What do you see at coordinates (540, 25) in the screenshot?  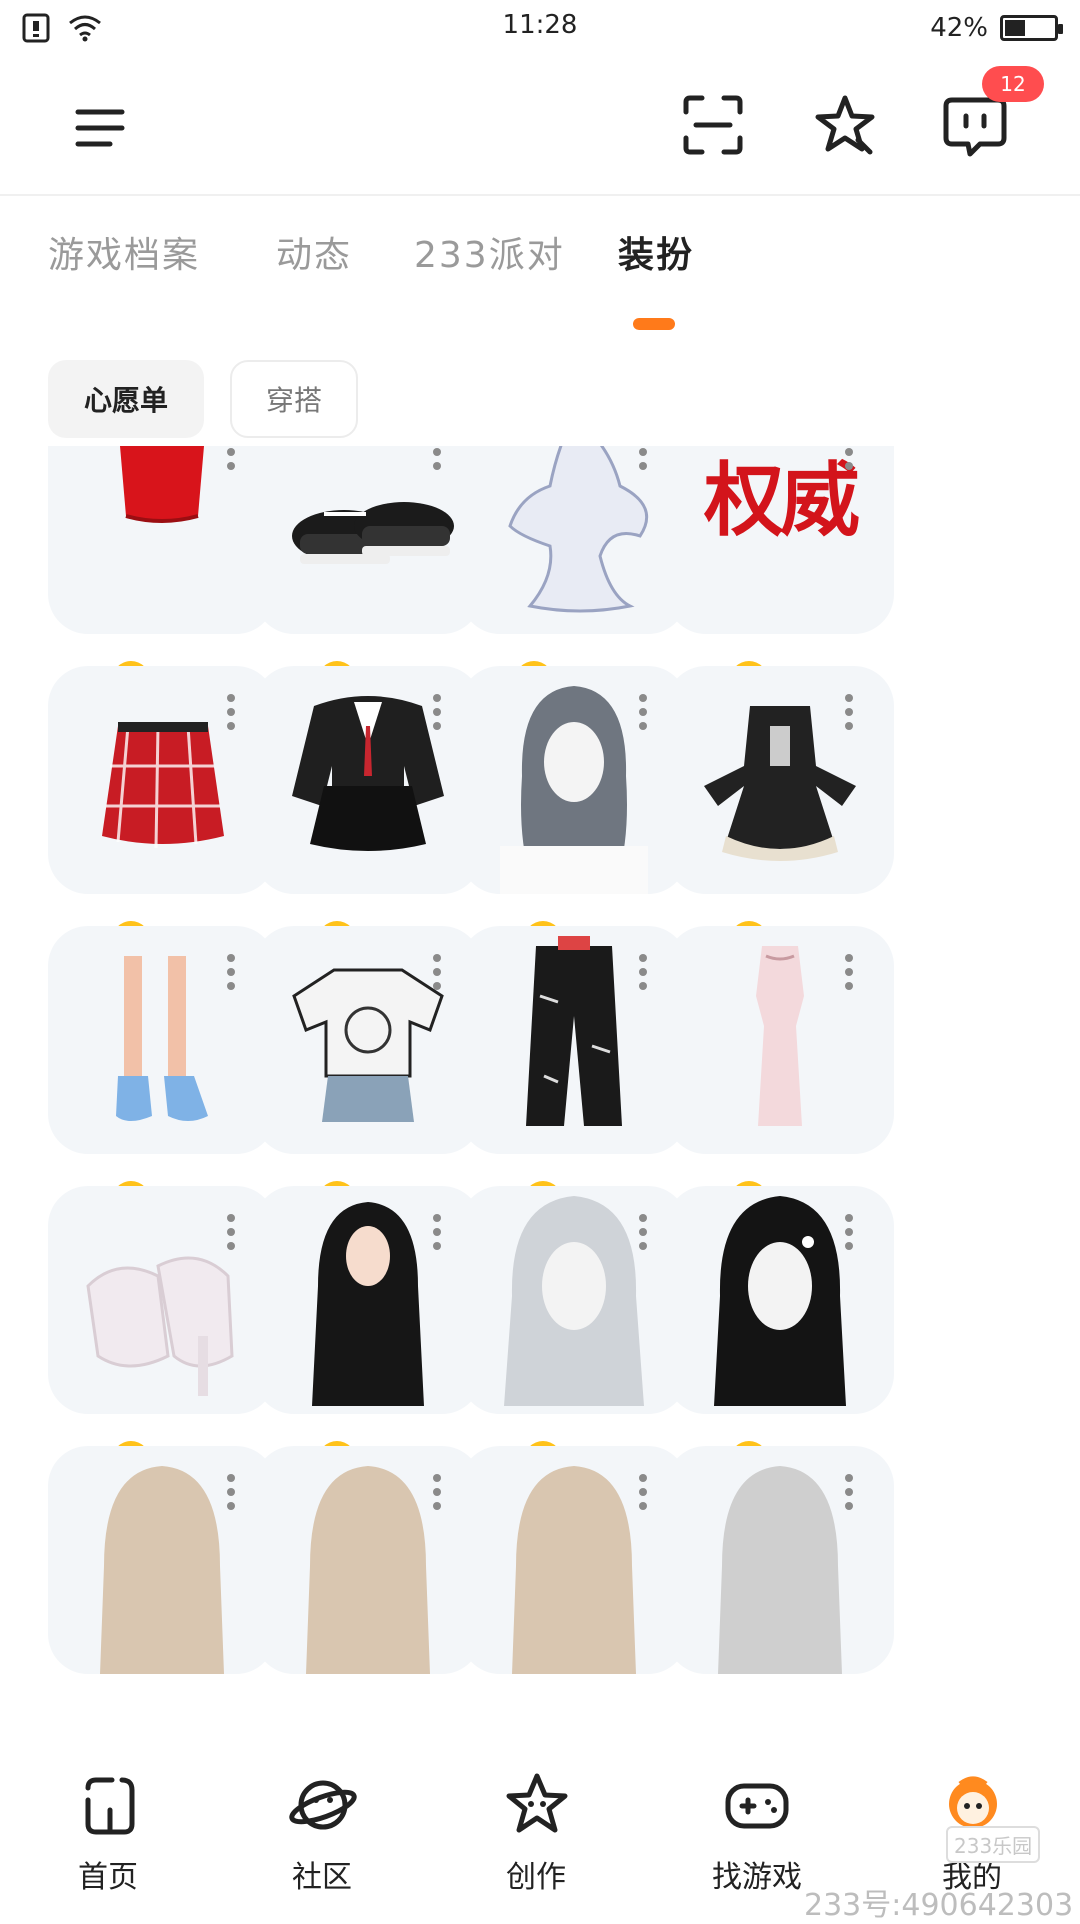 I see `status-time: 11:28` at bounding box center [540, 25].